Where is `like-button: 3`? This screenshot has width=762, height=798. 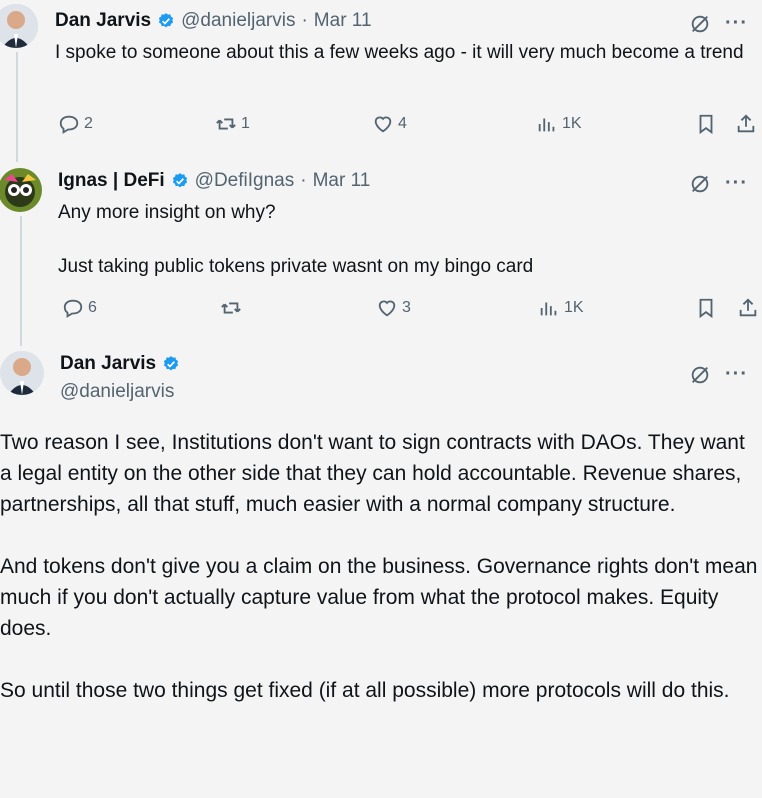 like-button: 3 is located at coordinates (393, 308).